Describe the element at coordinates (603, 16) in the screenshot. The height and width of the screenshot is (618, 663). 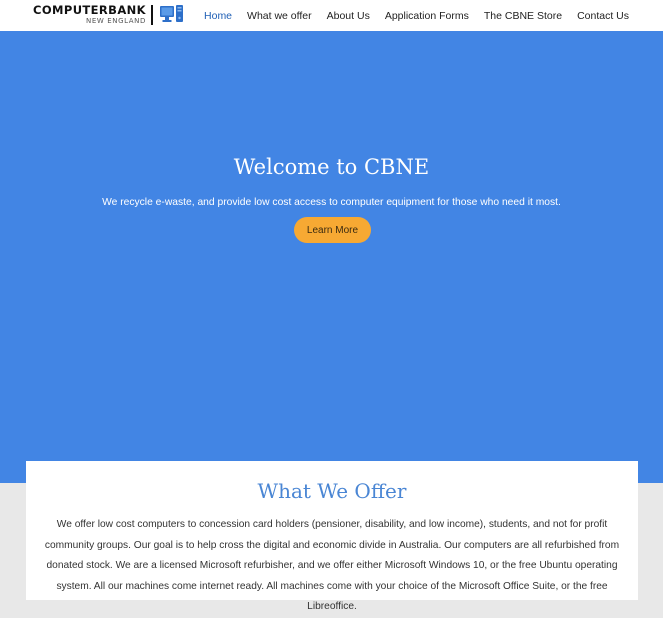
I see `nav-item-contact-us: Contact Us` at that location.